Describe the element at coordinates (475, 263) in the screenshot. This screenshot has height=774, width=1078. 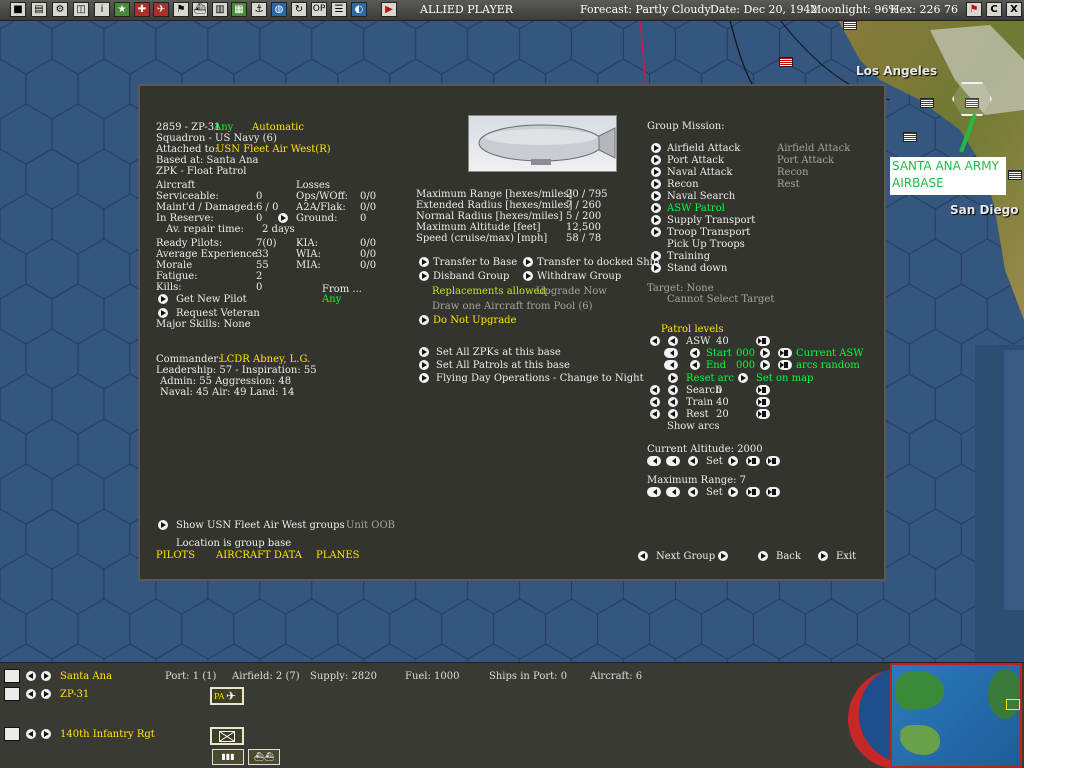
I see `transfer-base-button: Transfer to Base` at that location.